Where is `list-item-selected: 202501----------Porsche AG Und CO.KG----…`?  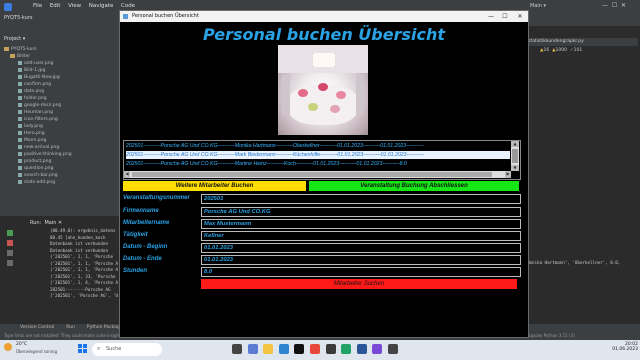 list-item-selected: 202501----------Porsche AG Und CO.KG----… is located at coordinates (318, 155).